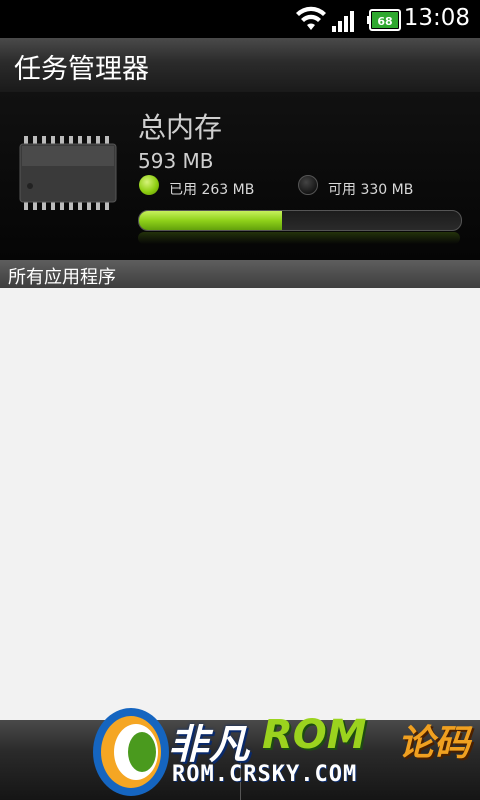 The image size is (480, 800). Describe the element at coordinates (212, 190) in the screenshot. I see `used-memory-label: 已用 263 MB` at that location.